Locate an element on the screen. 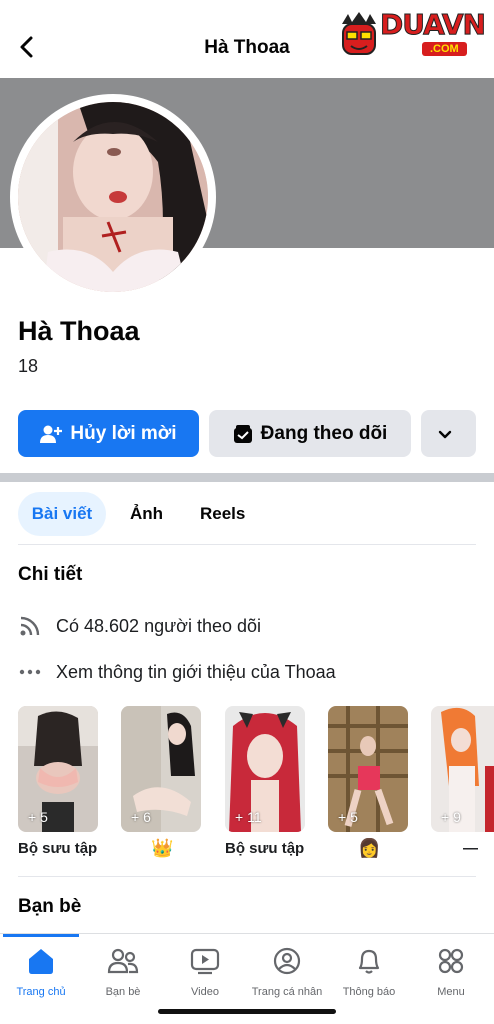 The height and width of the screenshot is (1024, 494). chevron-down-icon is located at coordinates (444, 434).